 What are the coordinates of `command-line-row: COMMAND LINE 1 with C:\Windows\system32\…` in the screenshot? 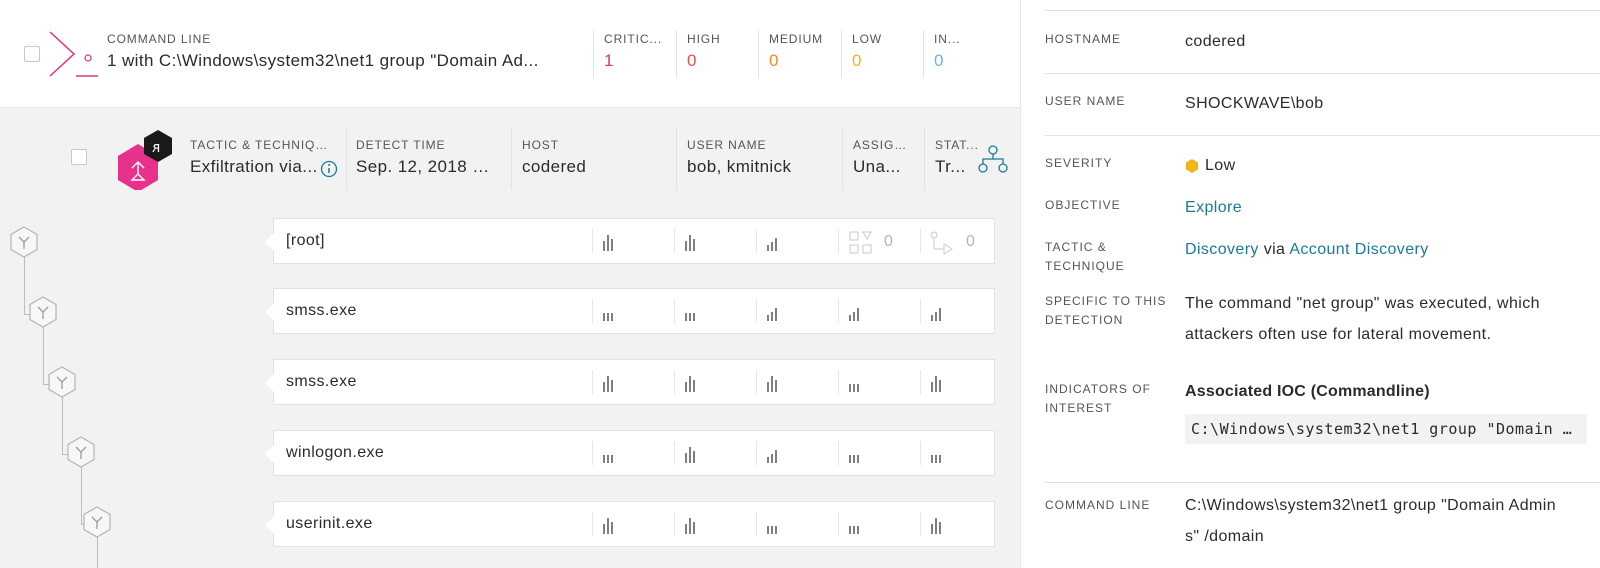 It's located at (510, 54).